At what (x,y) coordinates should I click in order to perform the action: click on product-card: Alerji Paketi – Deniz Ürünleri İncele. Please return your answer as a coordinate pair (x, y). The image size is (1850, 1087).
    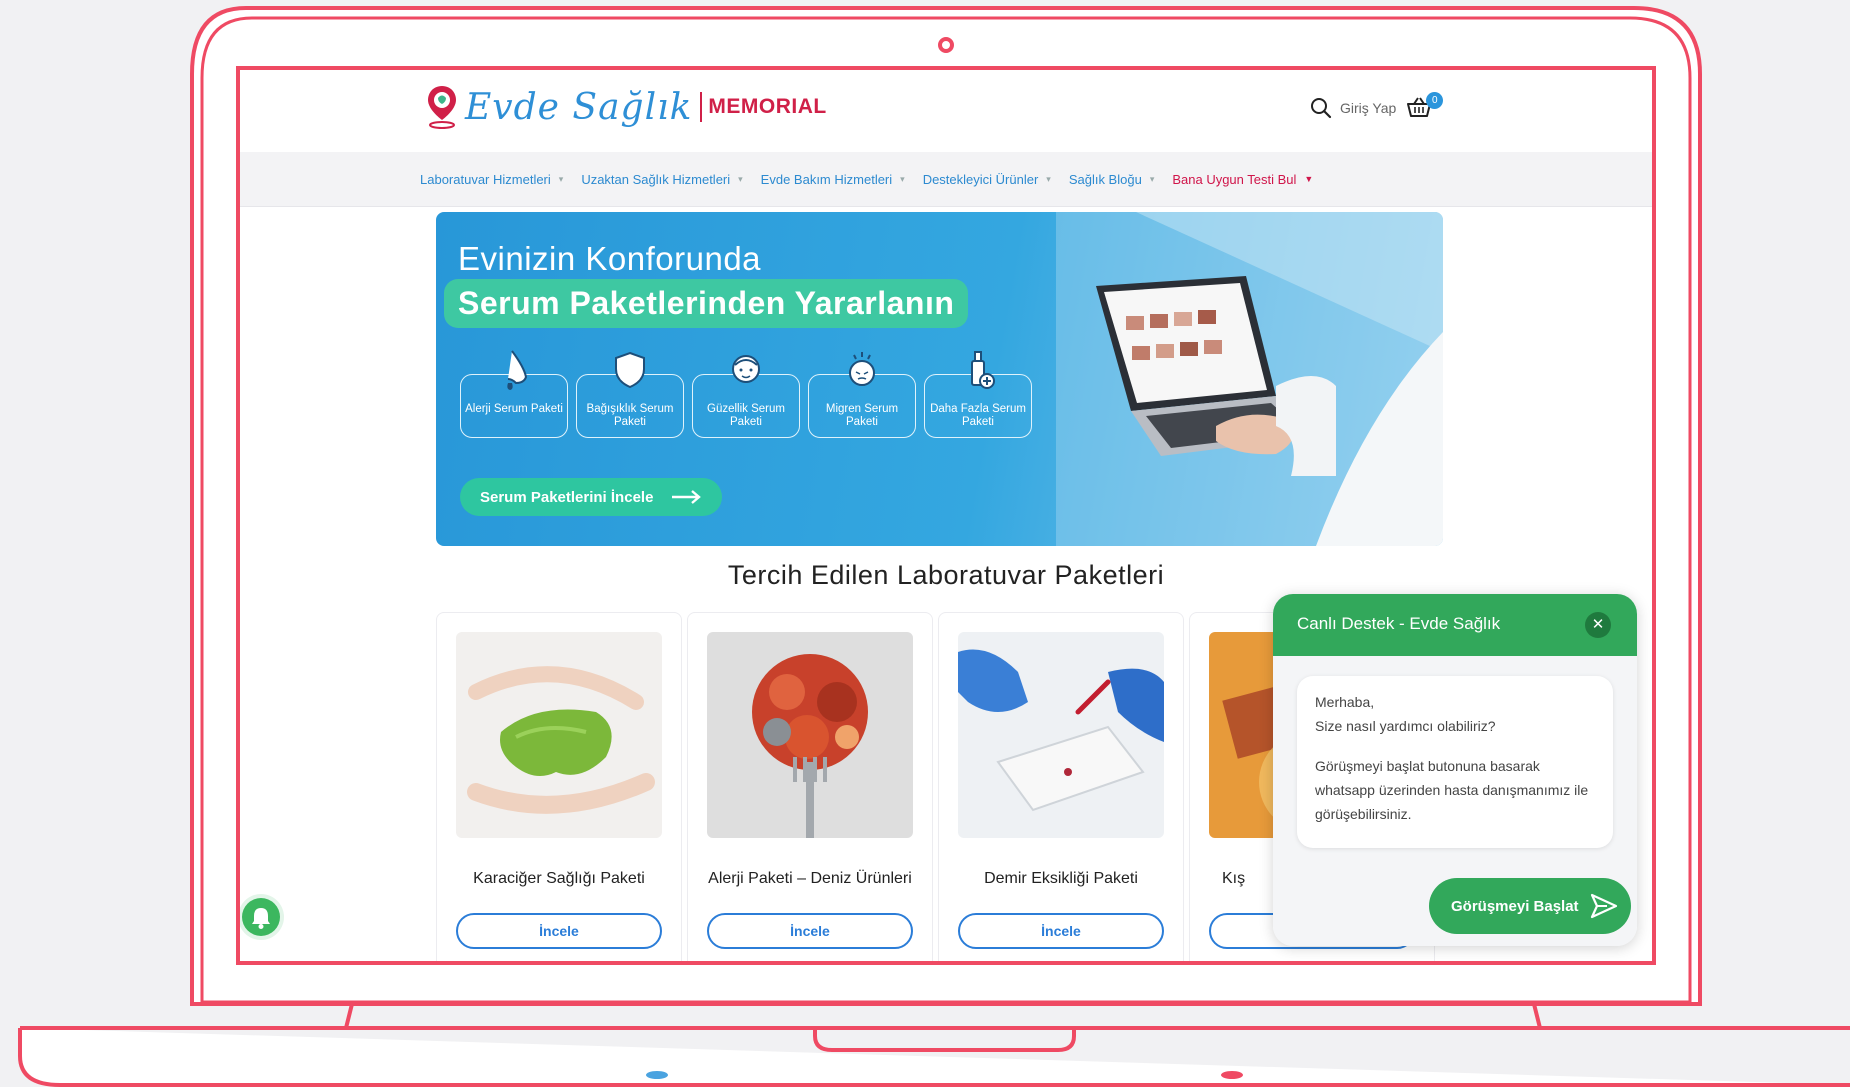
    Looking at the image, I should click on (810, 786).